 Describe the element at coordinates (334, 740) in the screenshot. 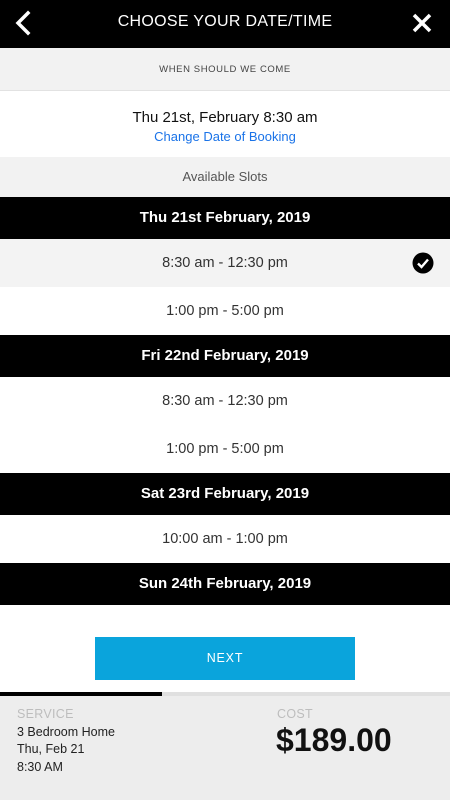

I see `cost-value: $189.00` at that location.